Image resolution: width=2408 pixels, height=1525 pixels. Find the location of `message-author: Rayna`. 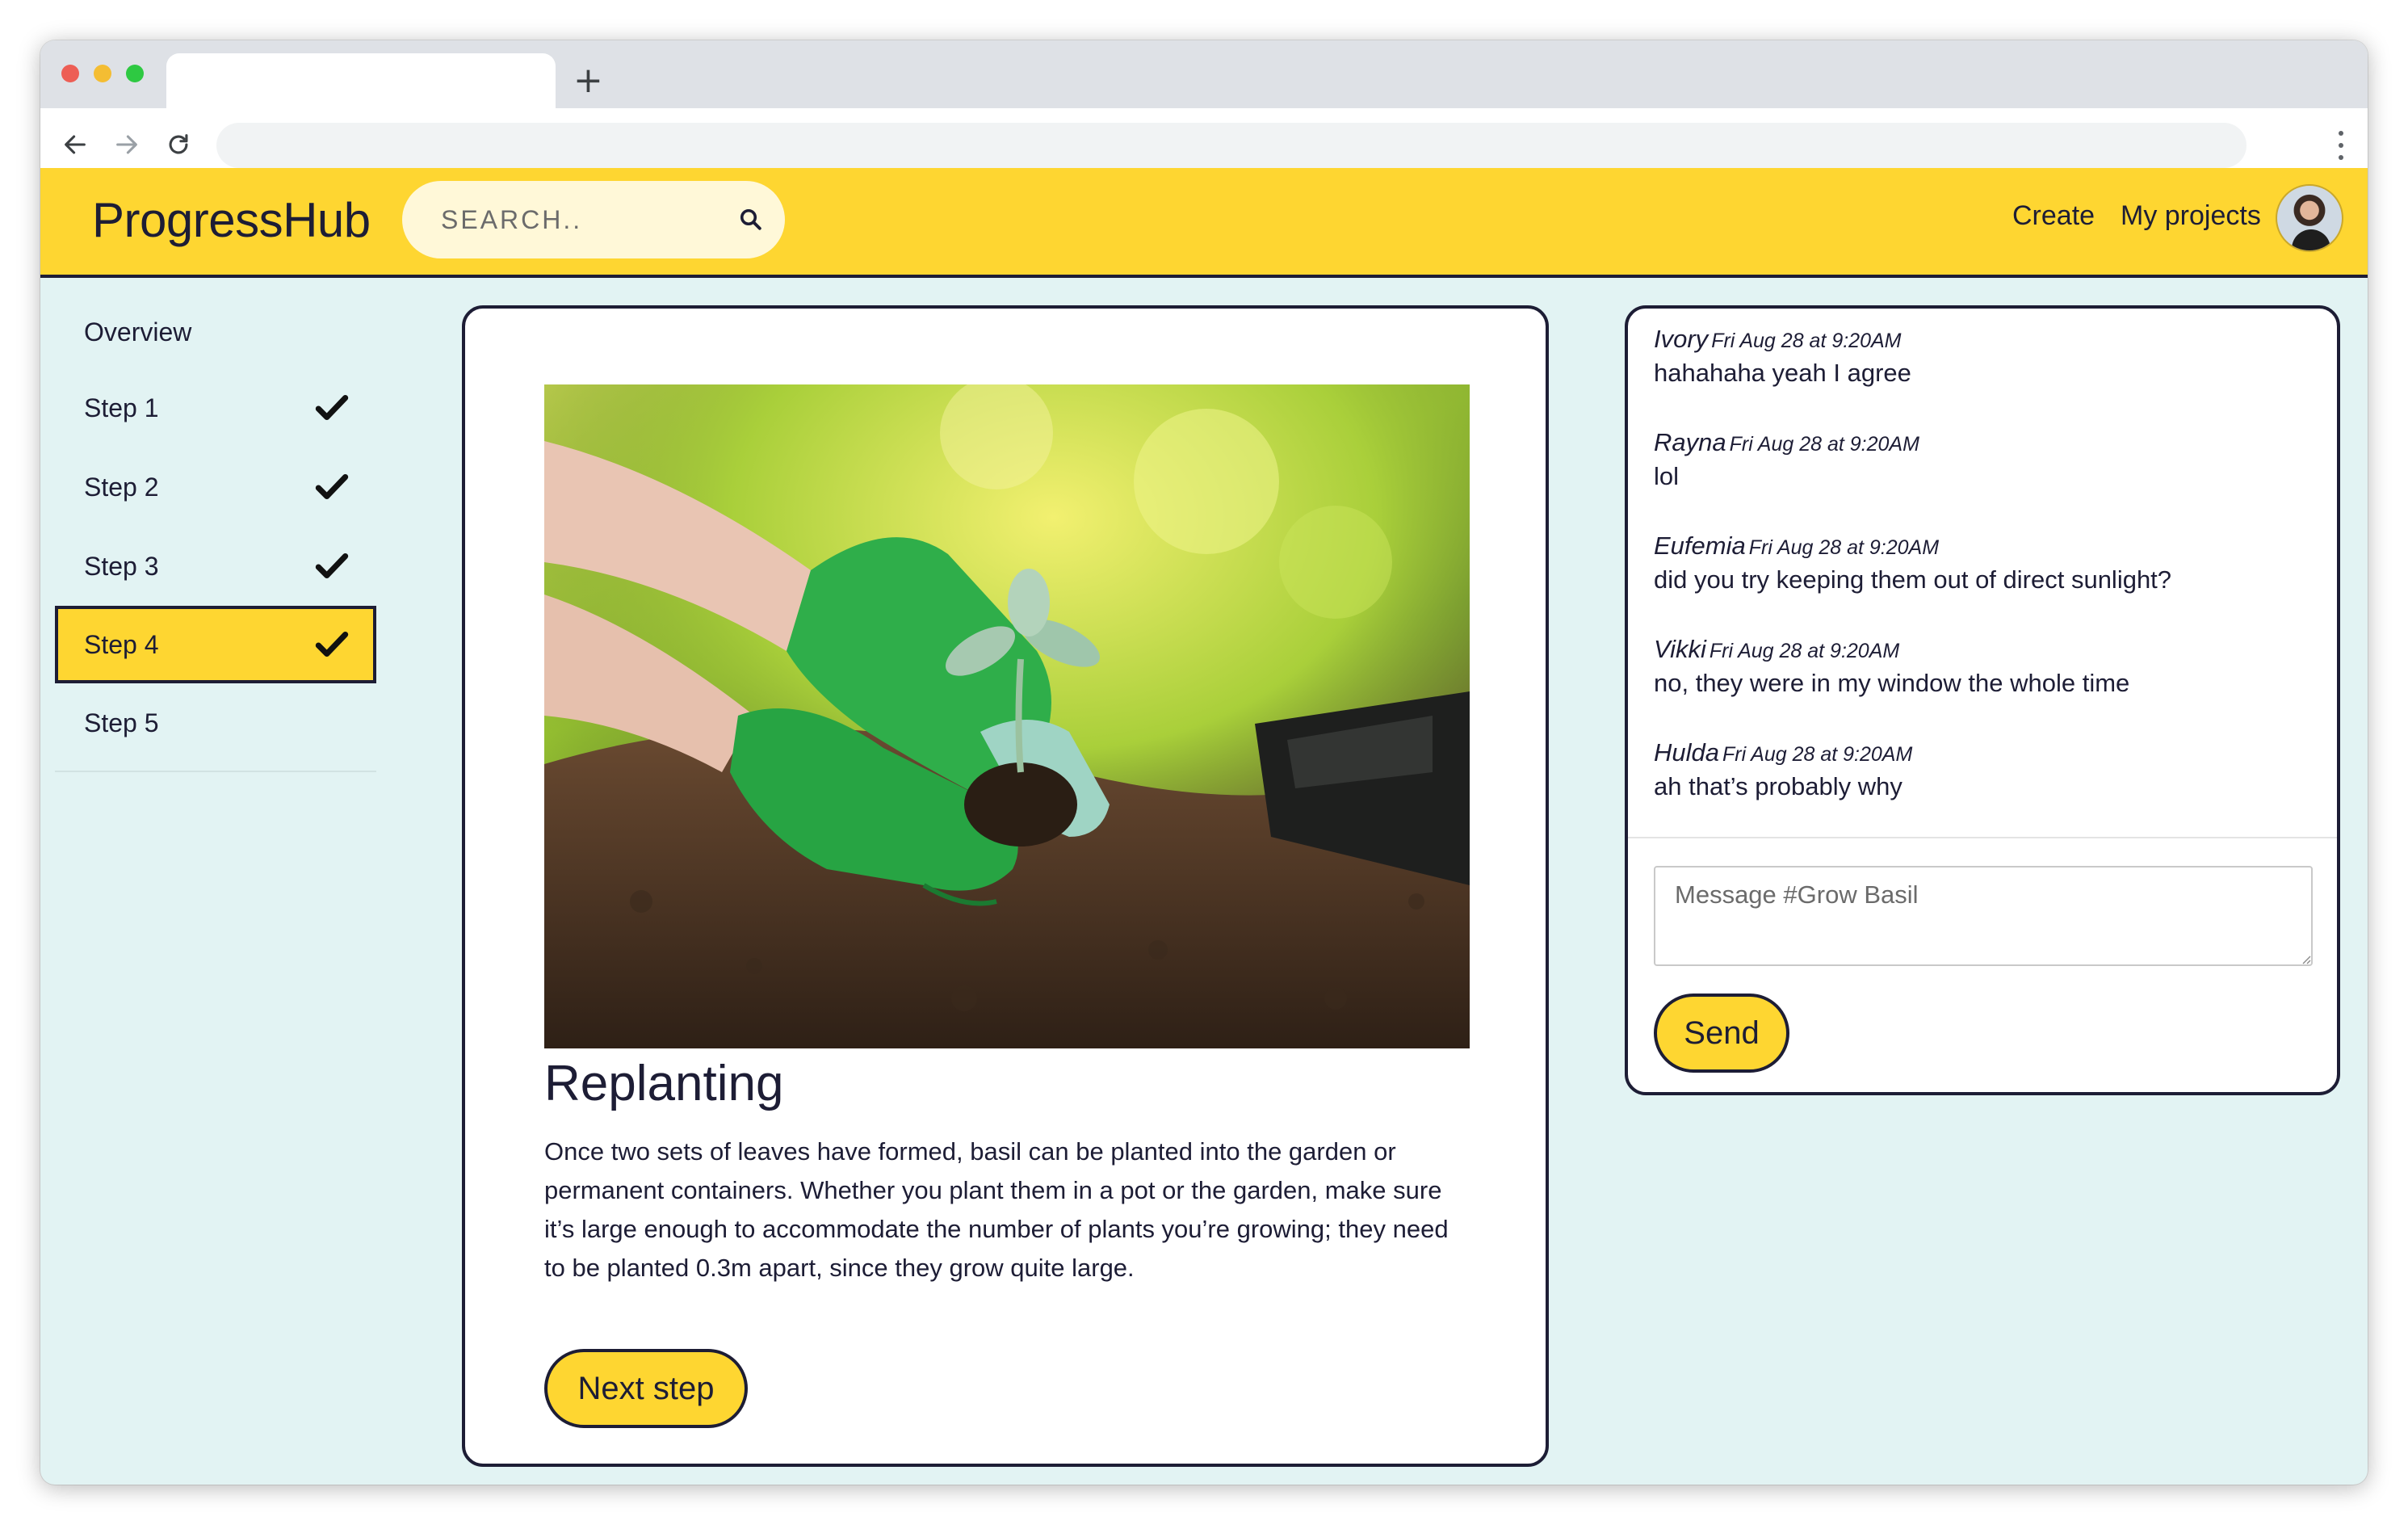

message-author: Rayna is located at coordinates (1690, 442).